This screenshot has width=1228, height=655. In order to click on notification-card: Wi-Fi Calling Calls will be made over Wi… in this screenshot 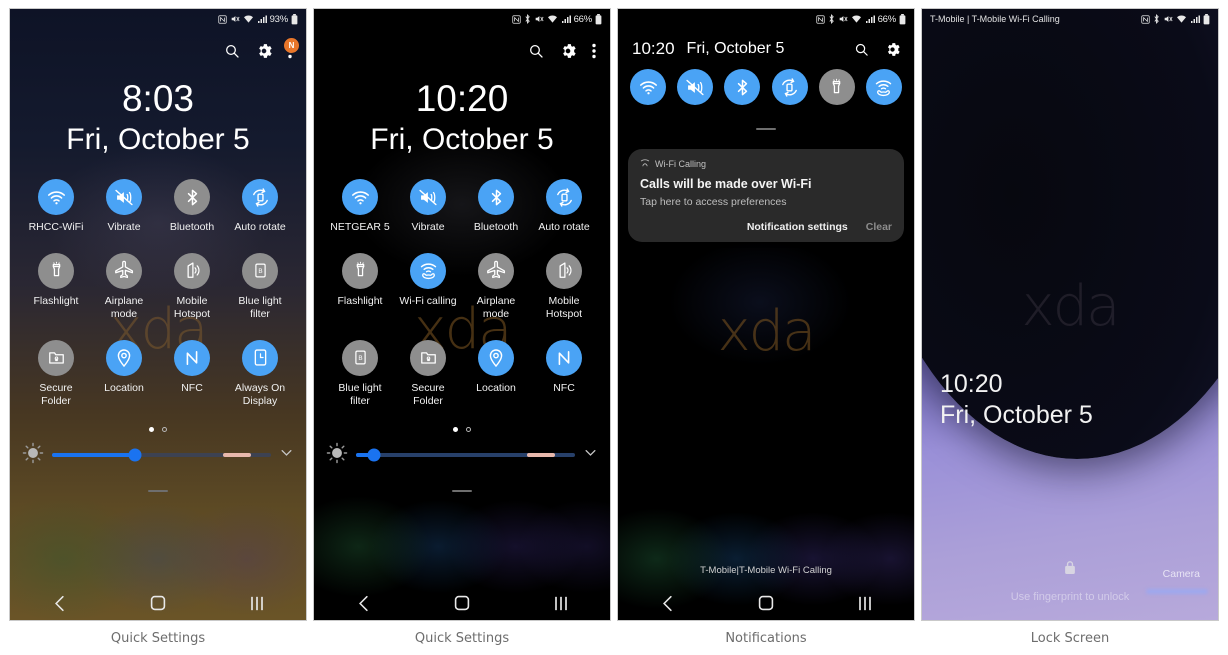, I will do `click(766, 195)`.